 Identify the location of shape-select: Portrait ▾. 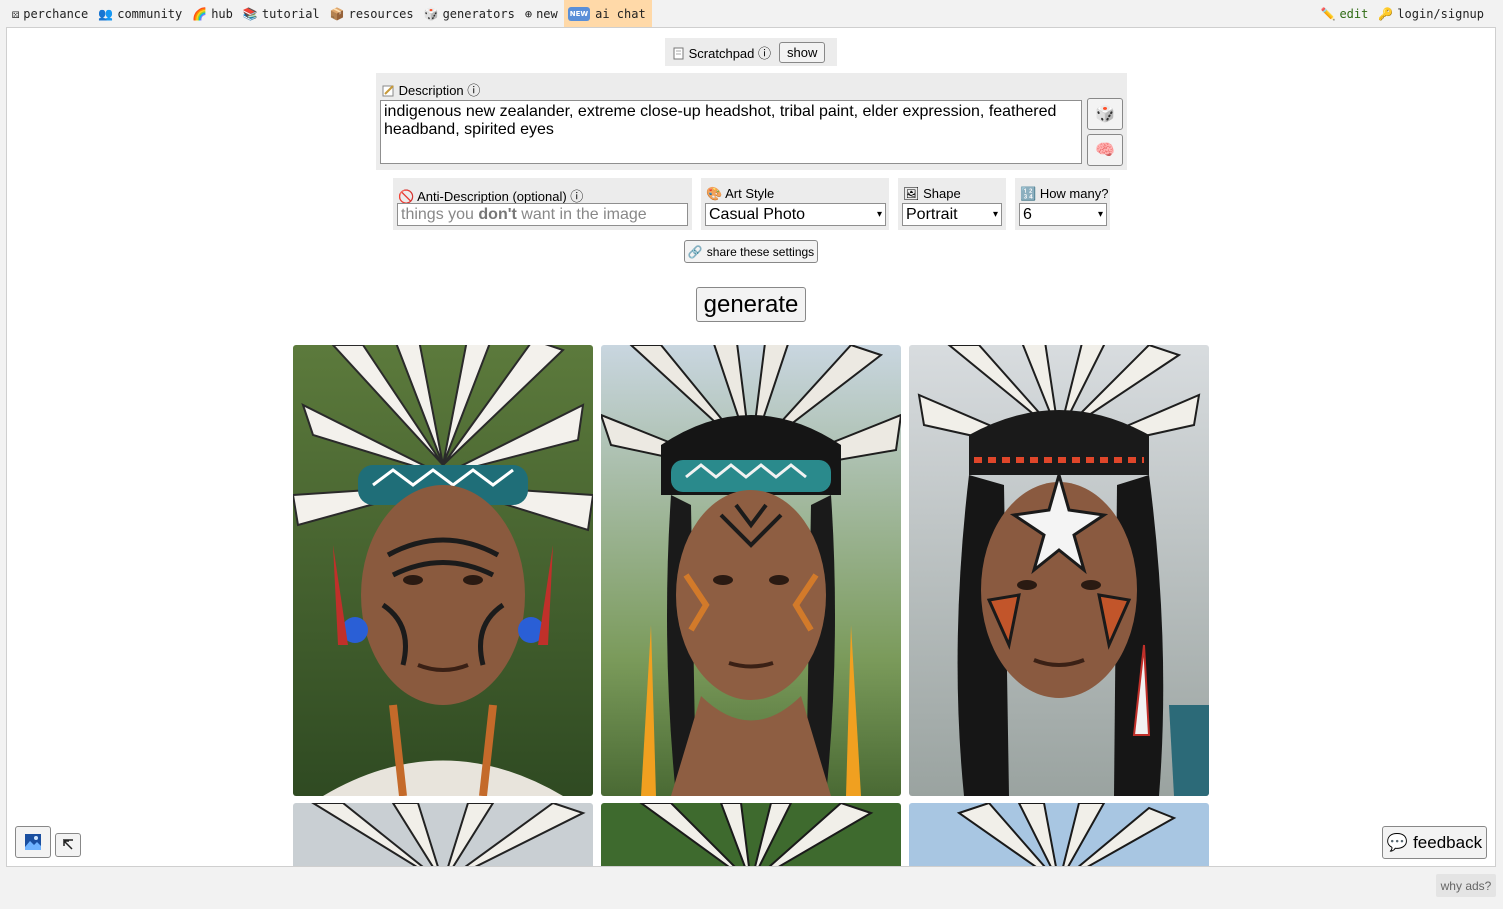
(952, 214).